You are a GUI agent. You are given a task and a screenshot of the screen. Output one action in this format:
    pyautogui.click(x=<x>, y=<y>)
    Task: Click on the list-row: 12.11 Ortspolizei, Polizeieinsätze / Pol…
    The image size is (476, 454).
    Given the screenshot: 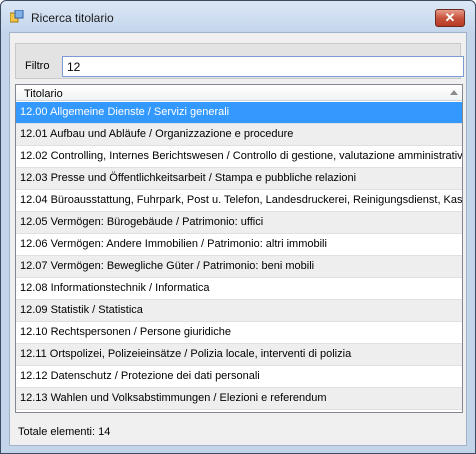 What is the action you would take?
    pyautogui.click(x=239, y=355)
    